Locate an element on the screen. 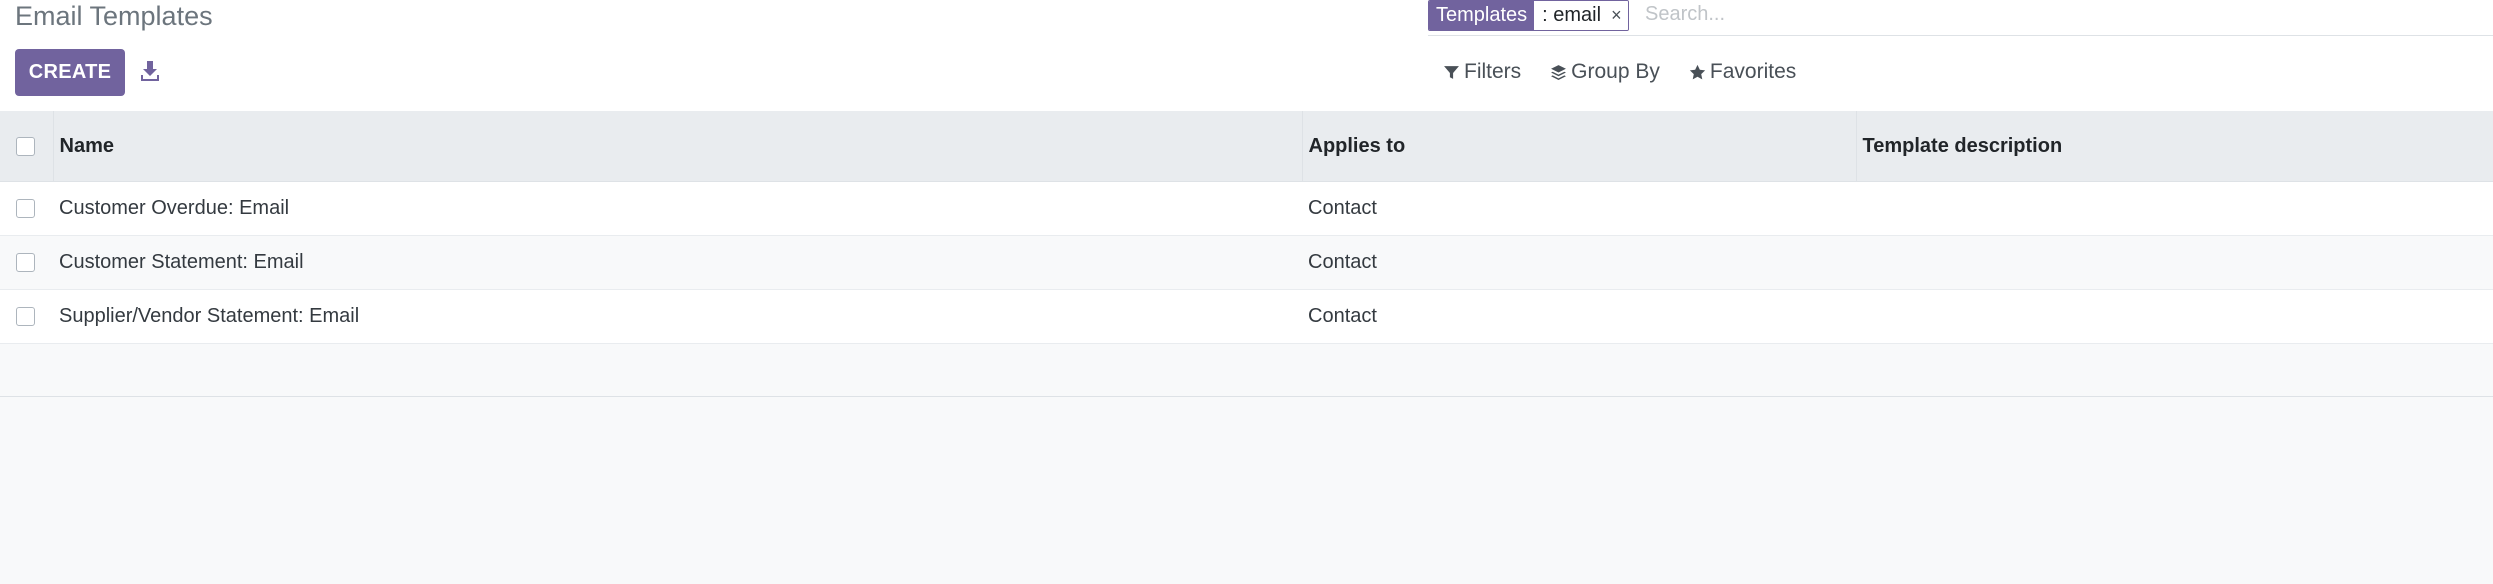  search-options: Filters Group By Favorites is located at coordinates (1619, 72).